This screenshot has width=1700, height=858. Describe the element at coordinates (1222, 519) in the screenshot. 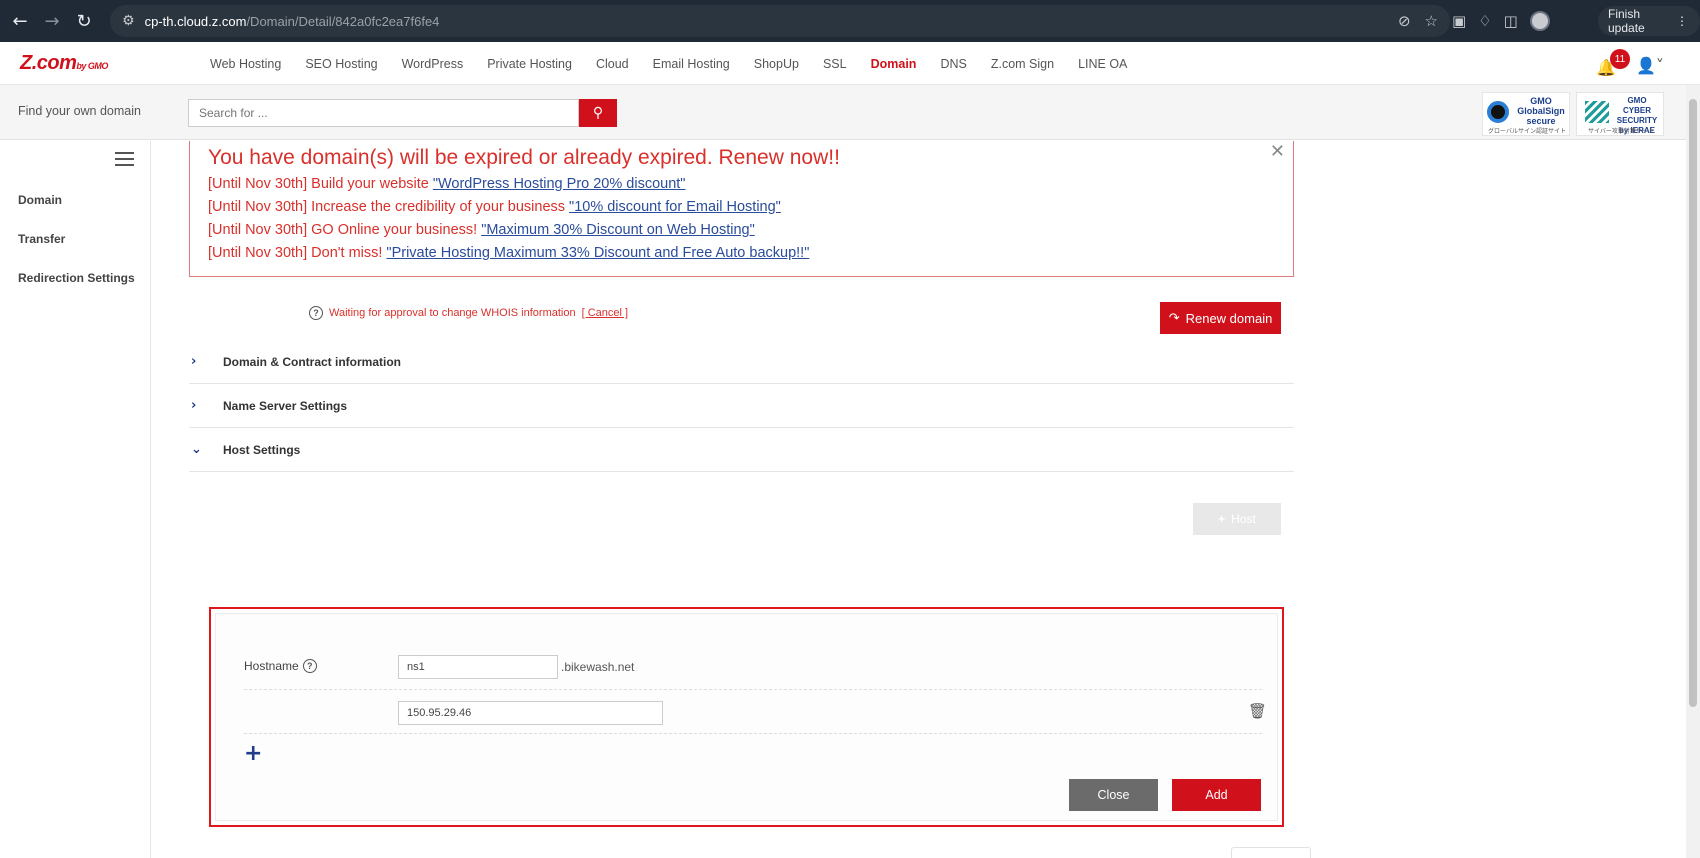

I see `plus-icon: +` at that location.